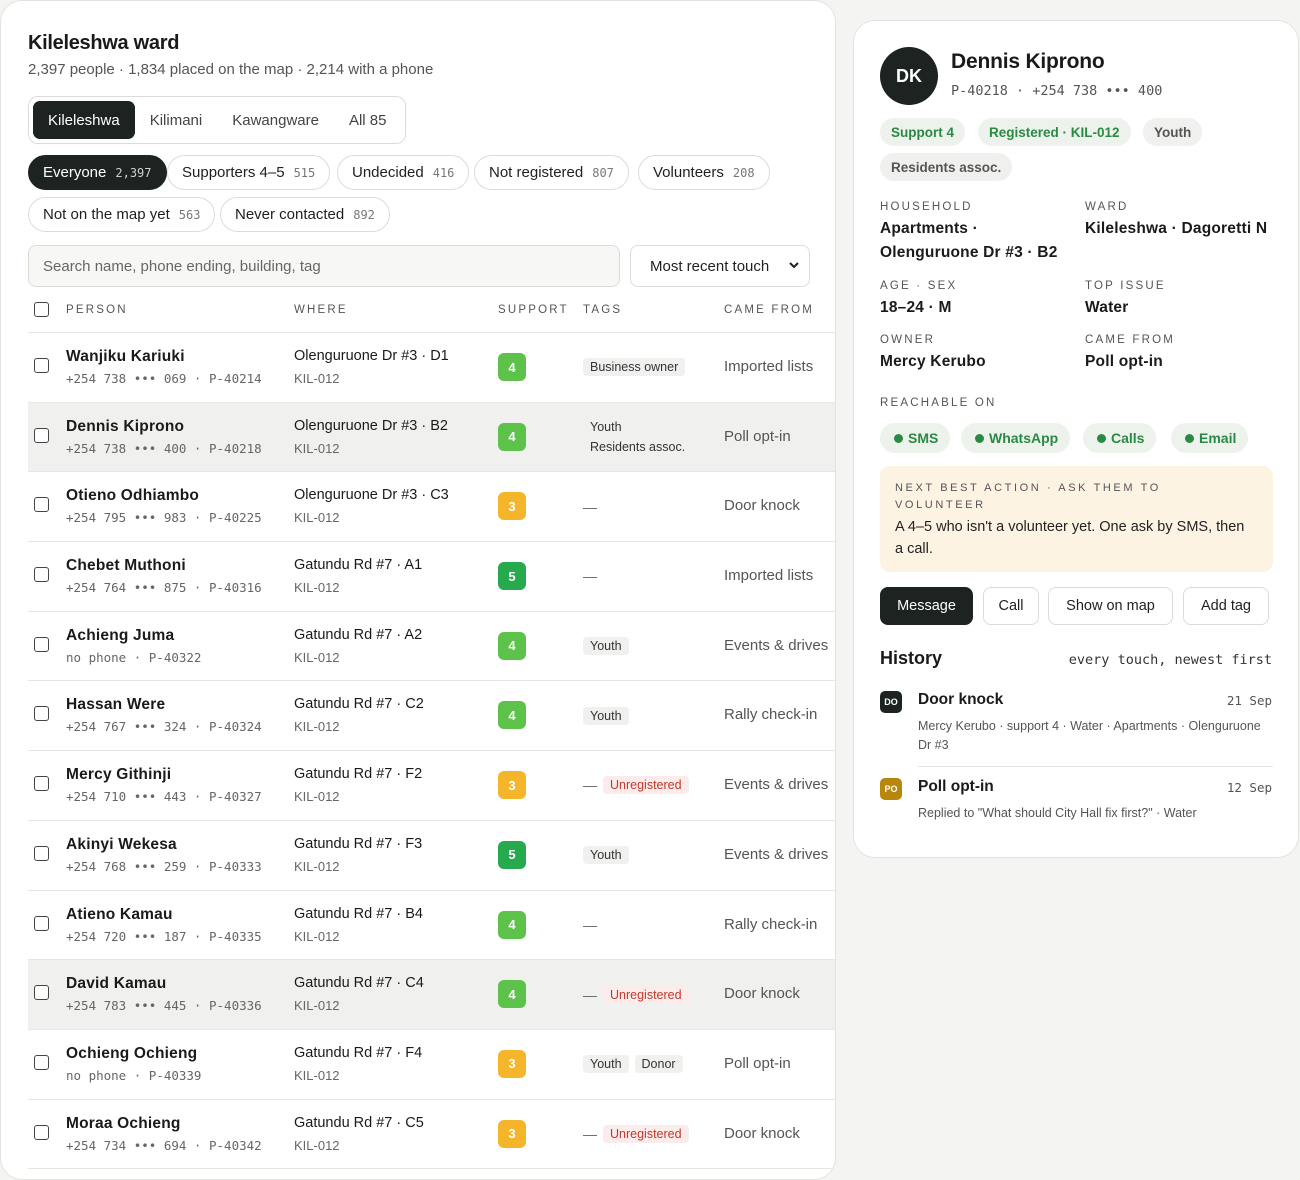 The width and height of the screenshot is (1300, 1180). What do you see at coordinates (938, 403) in the screenshot?
I see `reachable-label: REACHABLE ON` at bounding box center [938, 403].